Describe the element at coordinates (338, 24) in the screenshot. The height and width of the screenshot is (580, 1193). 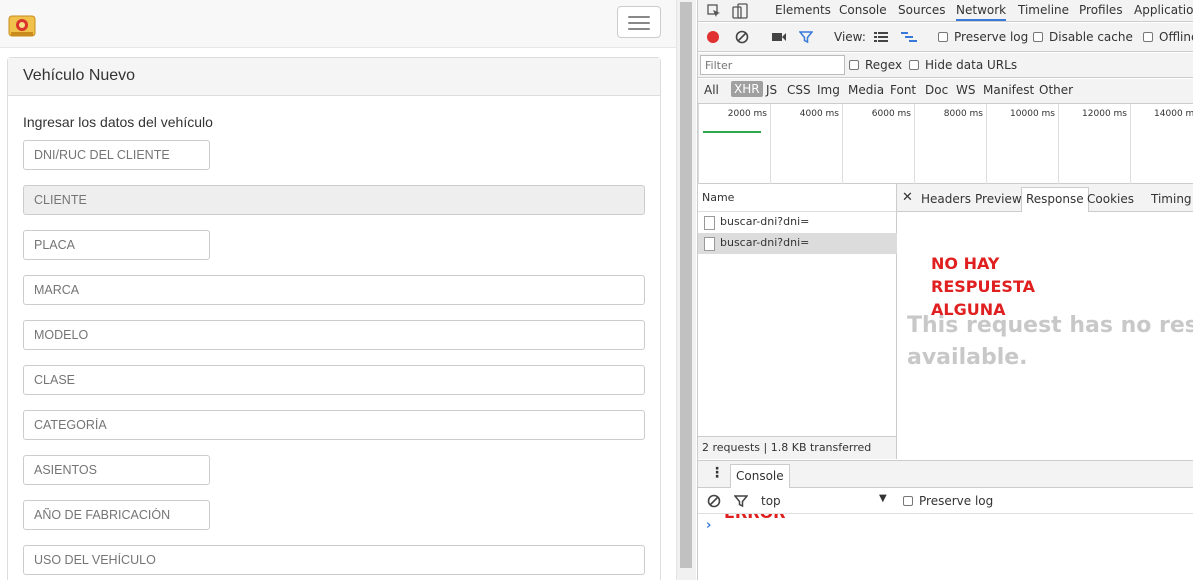
I see `navbar` at that location.